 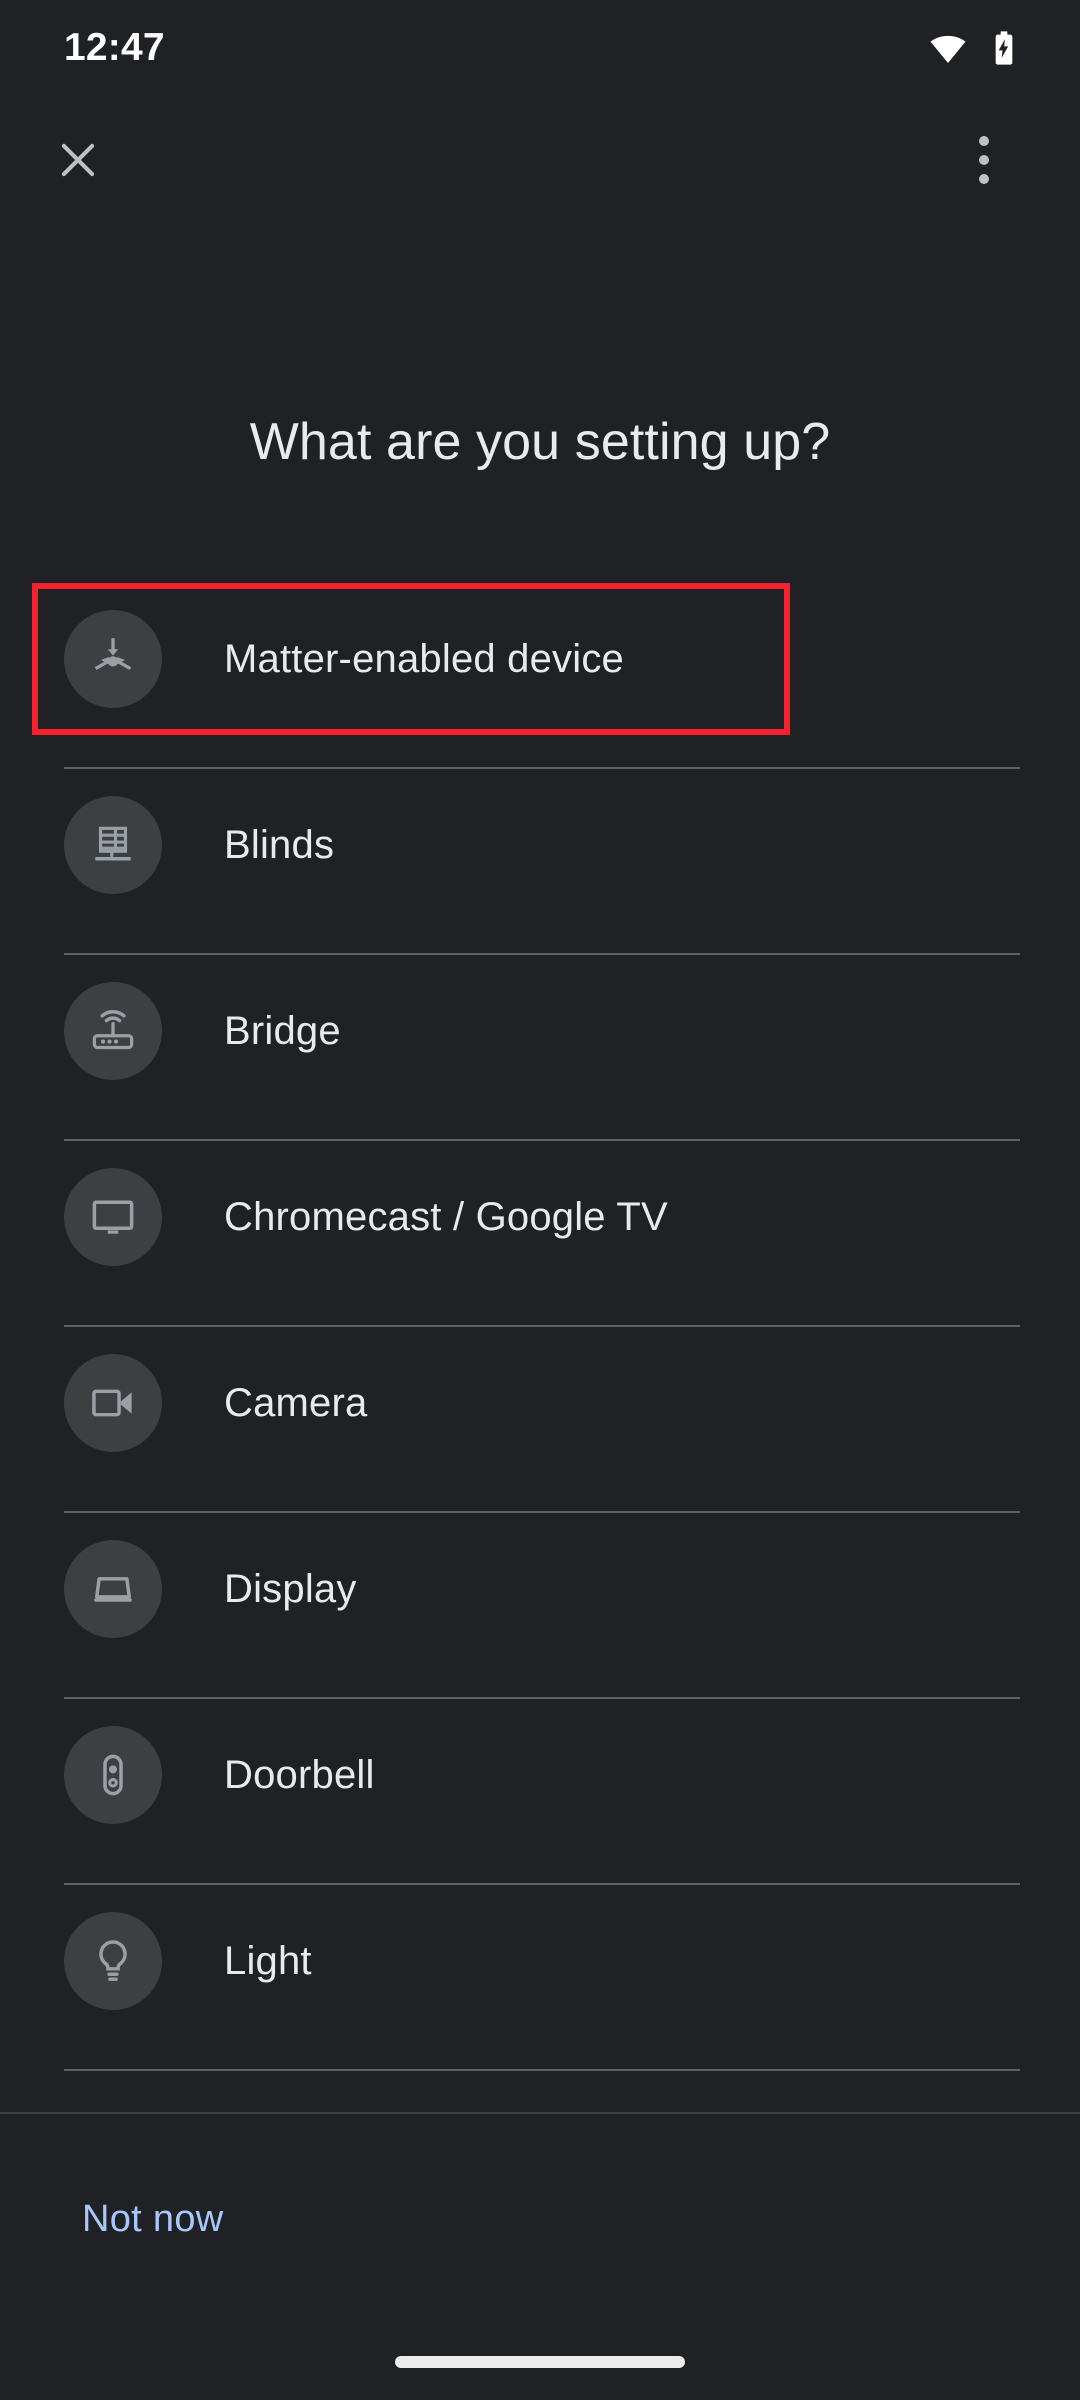 I want to click on status-bar-clock: 12:47, so click(x=114, y=47).